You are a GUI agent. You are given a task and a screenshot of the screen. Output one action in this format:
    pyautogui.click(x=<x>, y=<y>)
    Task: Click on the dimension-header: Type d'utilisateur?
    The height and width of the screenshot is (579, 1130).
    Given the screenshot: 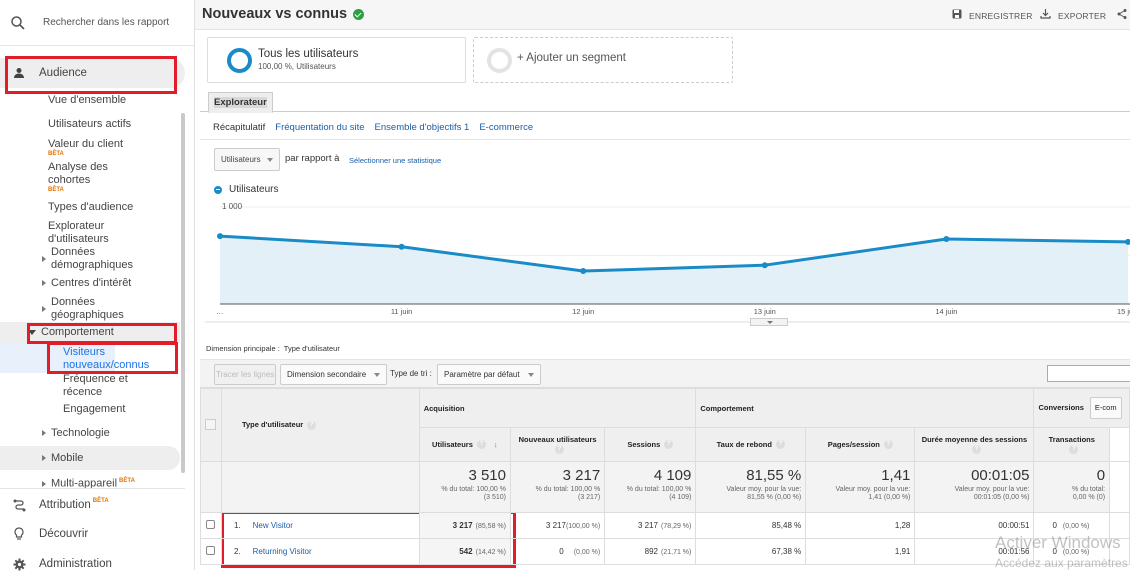 What is the action you would take?
    pyautogui.click(x=320, y=425)
    